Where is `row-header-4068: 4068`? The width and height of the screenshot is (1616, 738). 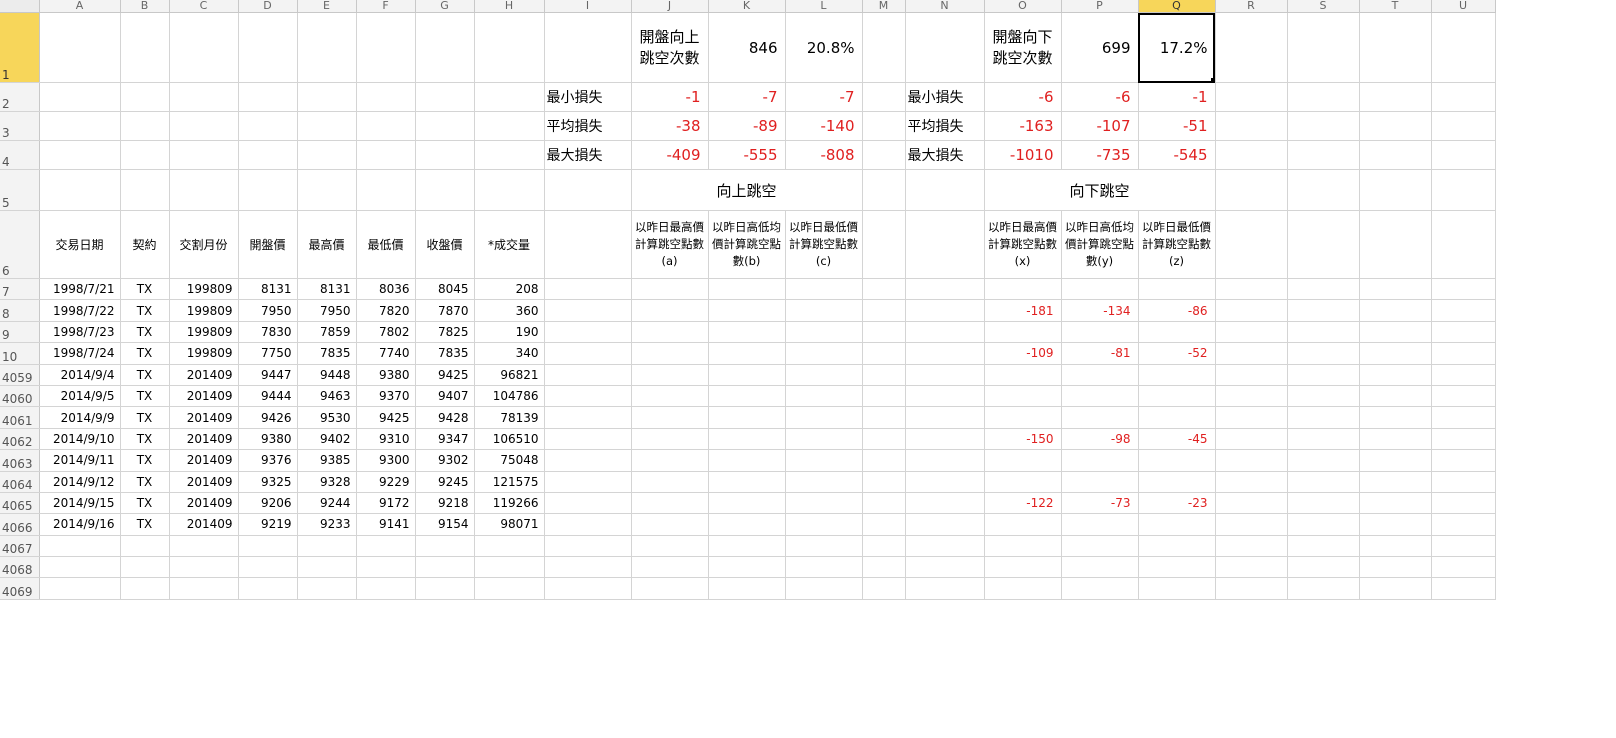 row-header-4068: 4068 is located at coordinates (20, 567).